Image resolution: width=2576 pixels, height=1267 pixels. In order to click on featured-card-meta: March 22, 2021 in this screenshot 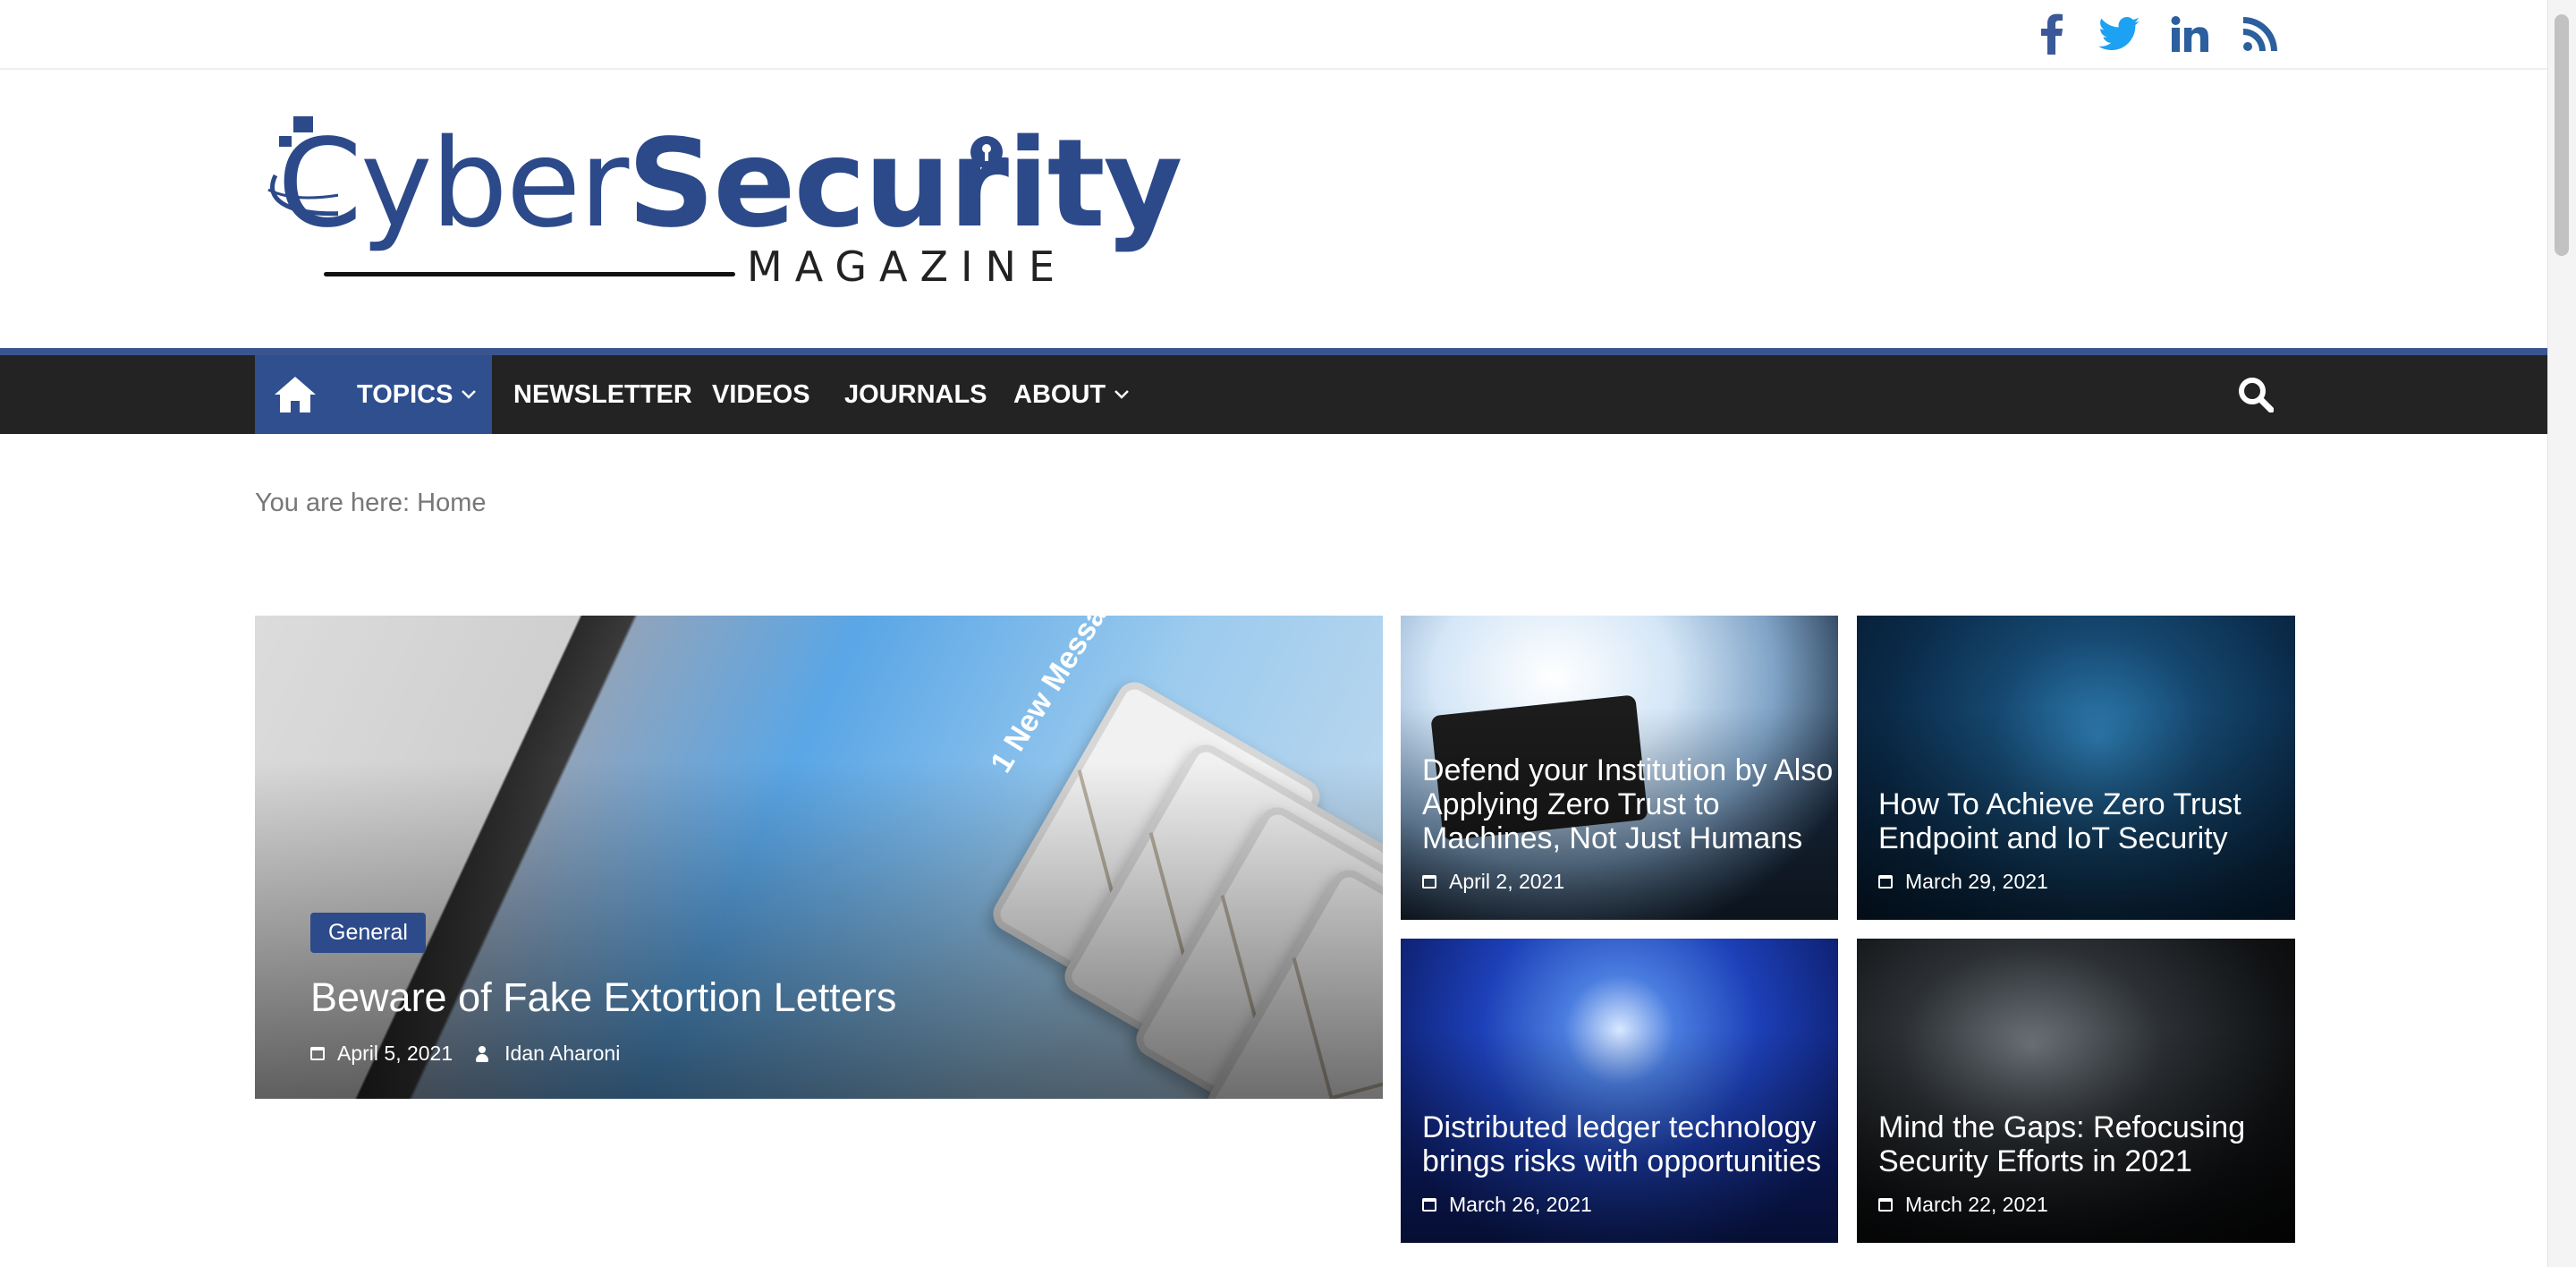, I will do `click(1963, 1205)`.